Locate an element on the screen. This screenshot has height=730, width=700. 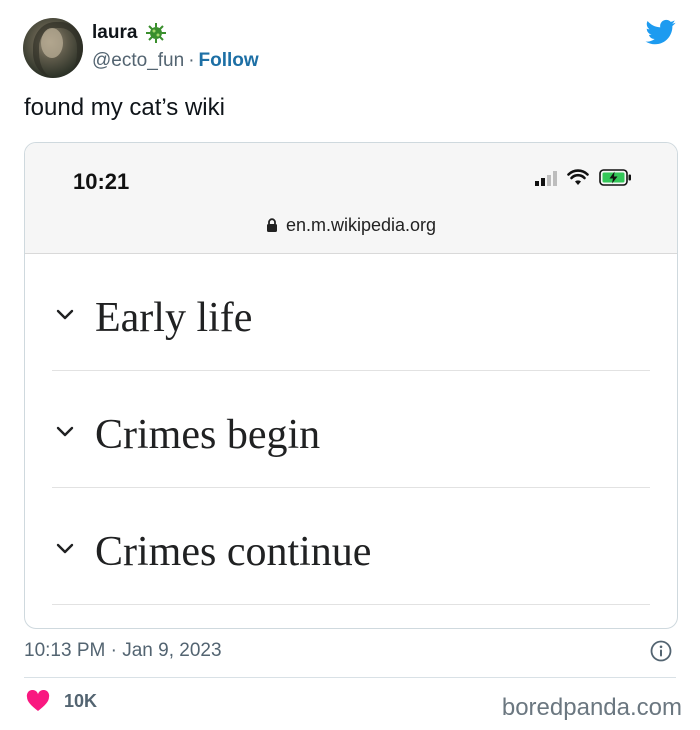
section-crimes-continue: Crimes continue is located at coordinates (351, 546).